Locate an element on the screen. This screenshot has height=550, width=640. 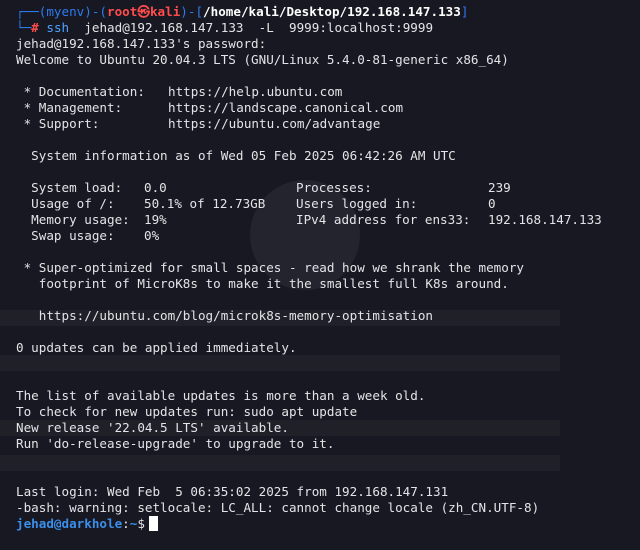
sysinfo-value: 192.168.147.133 is located at coordinates (545, 219).